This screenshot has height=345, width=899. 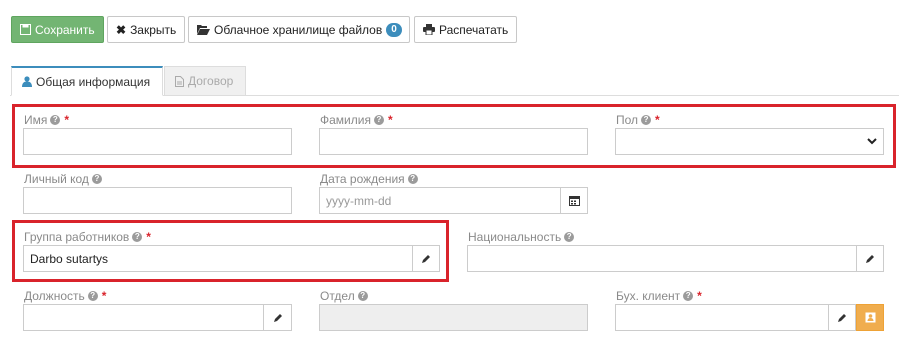 I want to click on birth-date-placeholder: yyyy-mm-dd, so click(x=359, y=200).